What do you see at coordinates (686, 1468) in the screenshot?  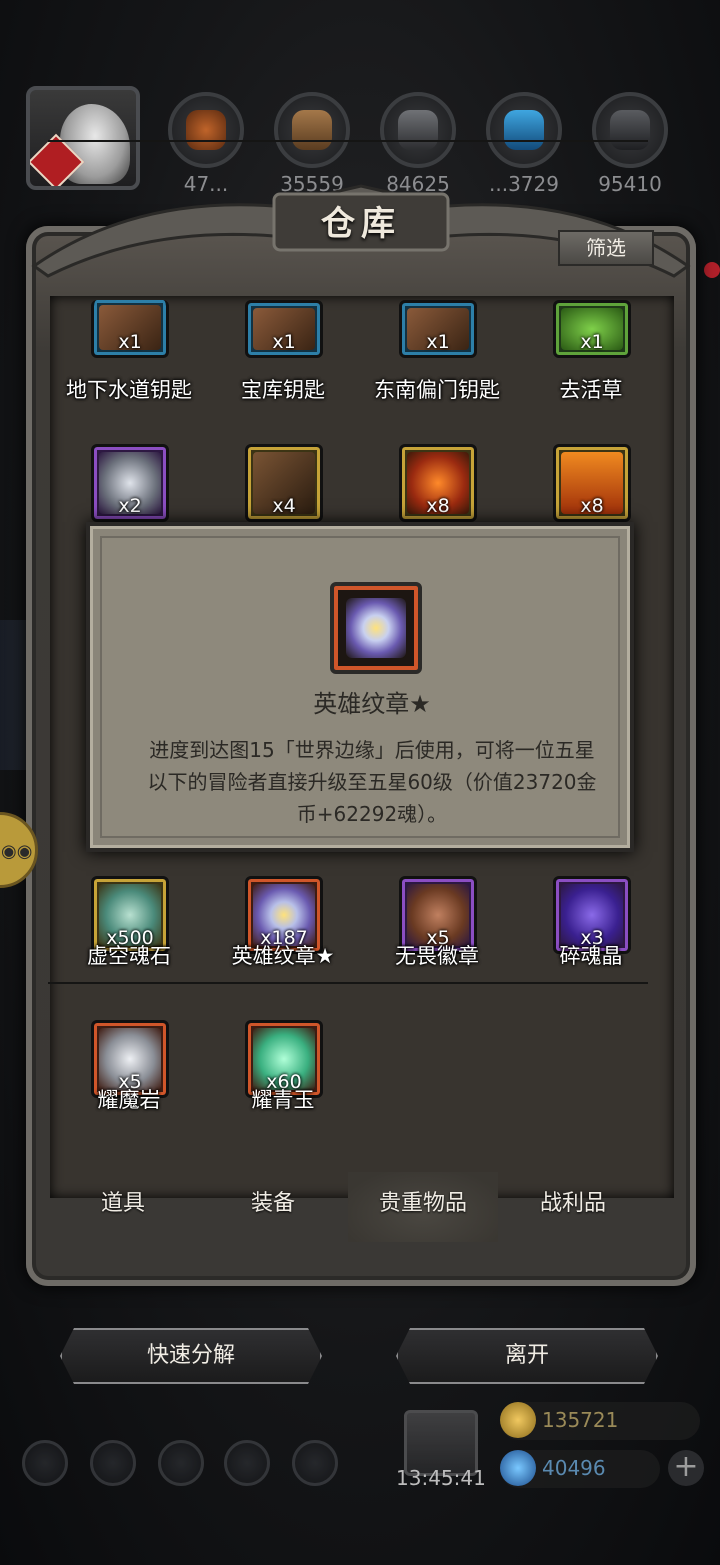 I see `add-currency-button: +` at bounding box center [686, 1468].